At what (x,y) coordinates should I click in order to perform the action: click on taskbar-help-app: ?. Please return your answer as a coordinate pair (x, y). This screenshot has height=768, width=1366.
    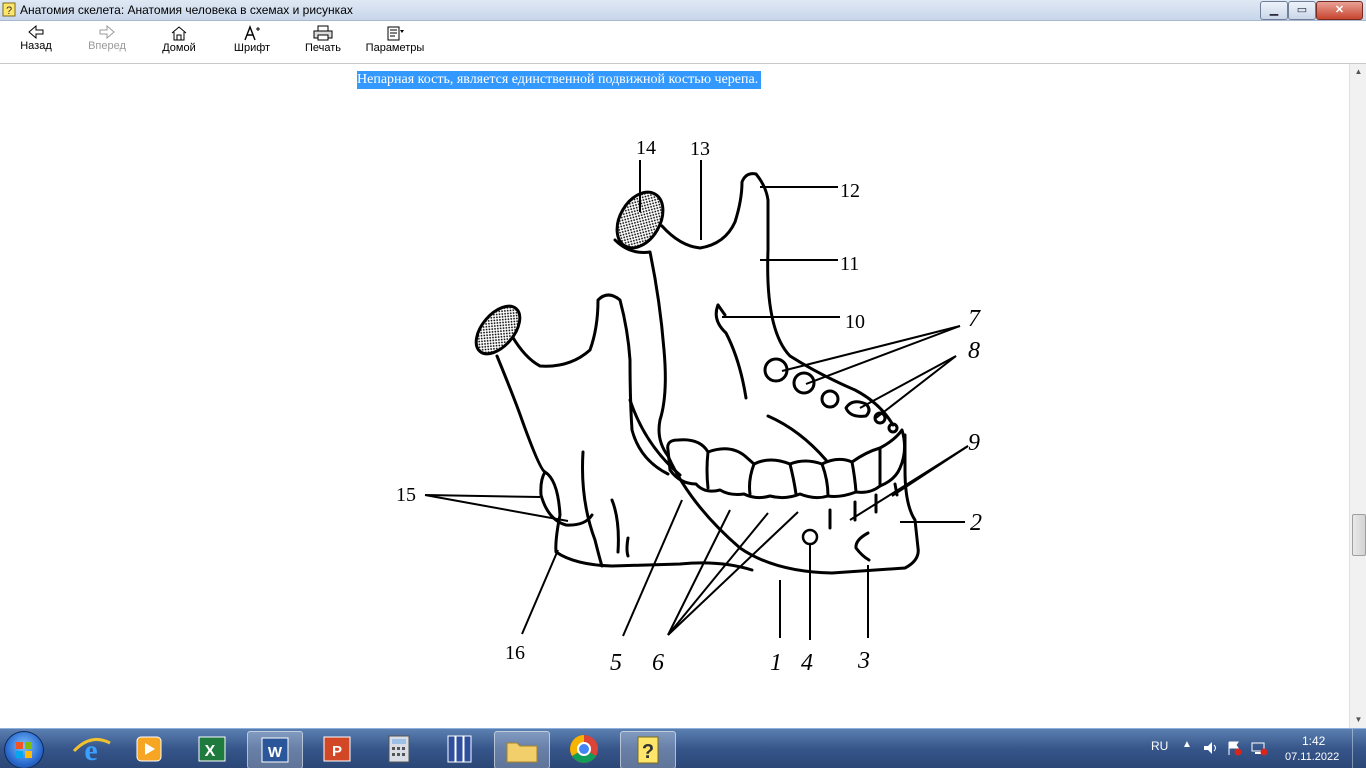
    Looking at the image, I should click on (648, 749).